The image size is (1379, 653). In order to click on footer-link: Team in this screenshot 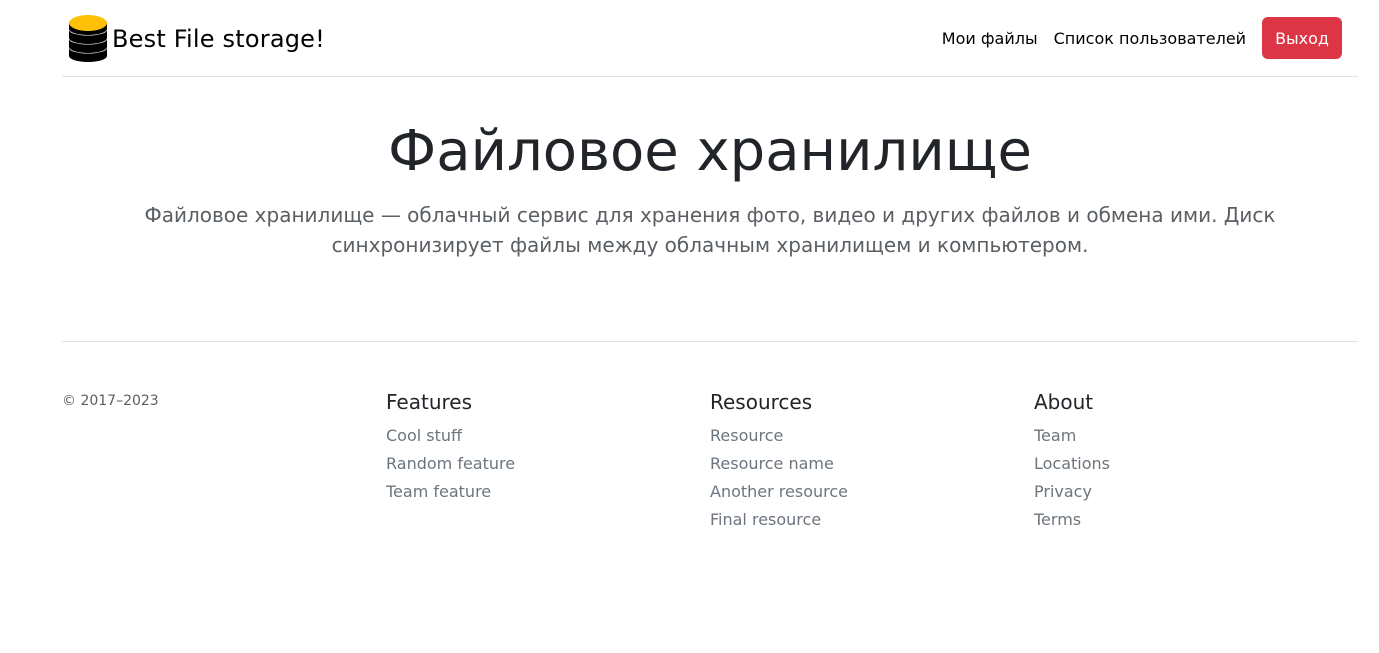, I will do `click(1055, 435)`.